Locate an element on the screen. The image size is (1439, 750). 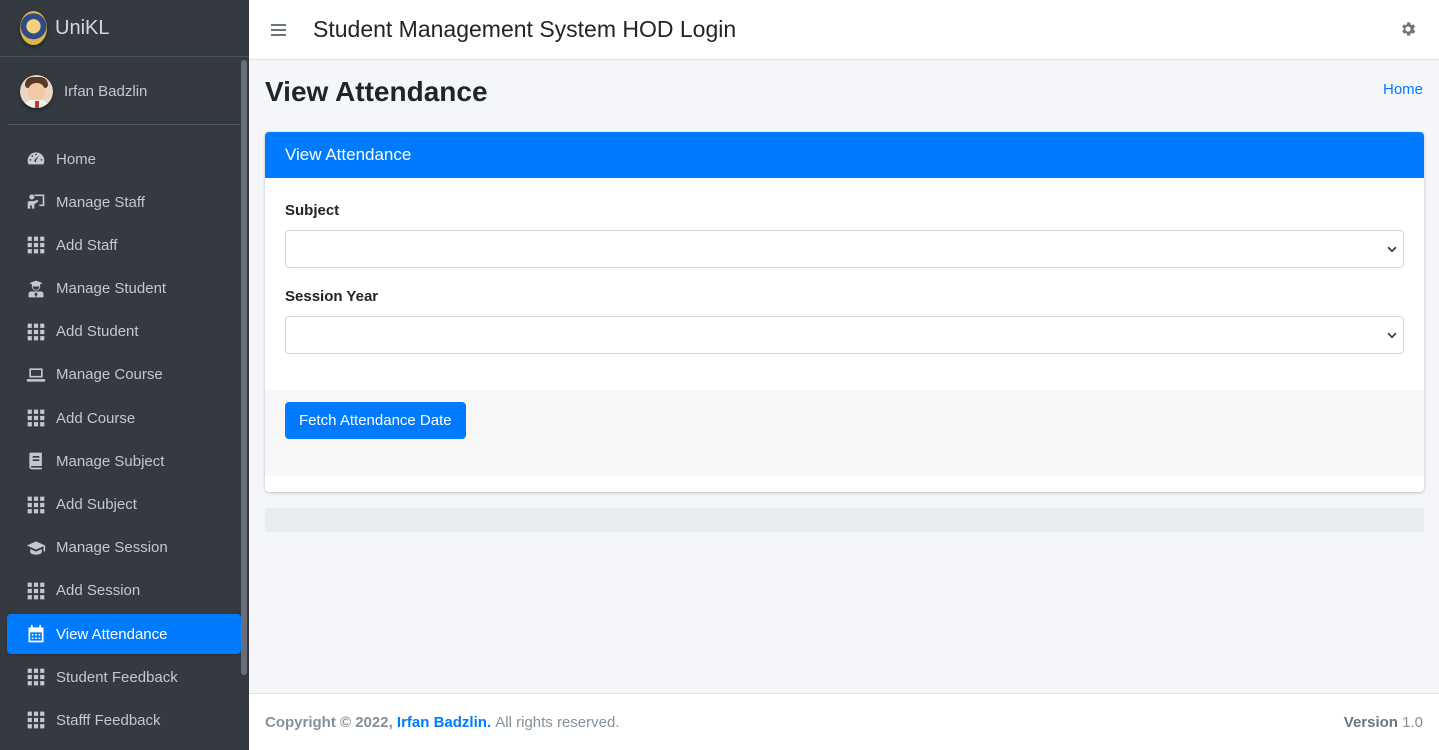
subject-label: Subject is located at coordinates (312, 210).